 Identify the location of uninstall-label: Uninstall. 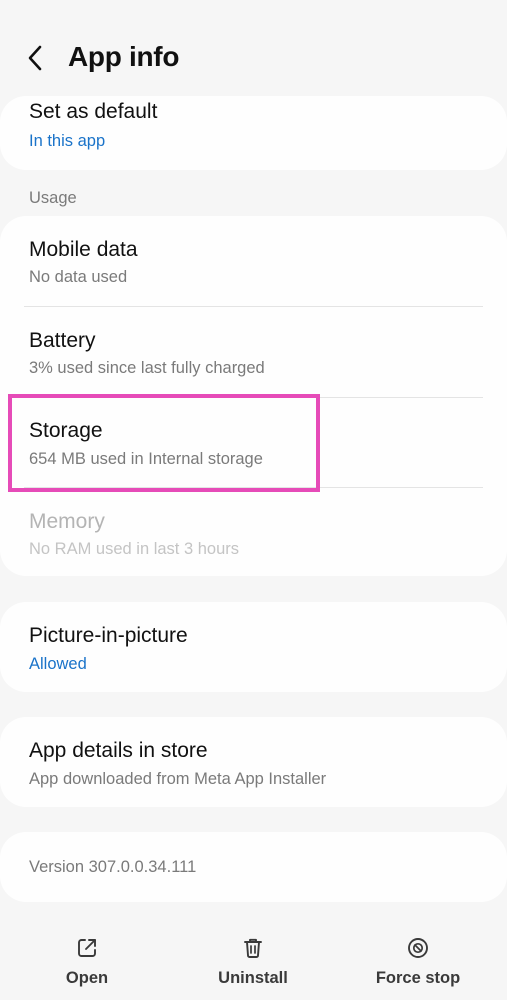
(253, 978).